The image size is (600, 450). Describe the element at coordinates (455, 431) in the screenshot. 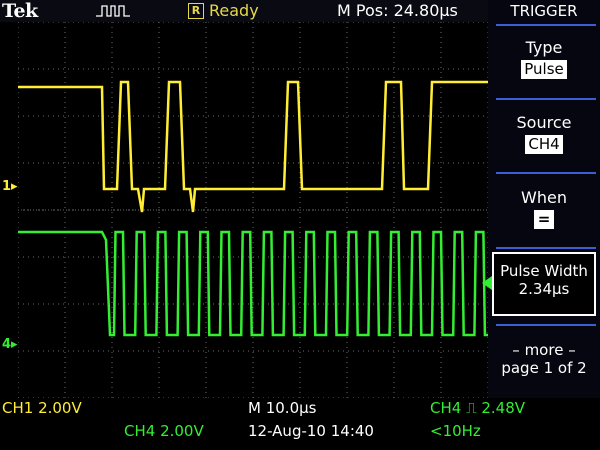

I see `trigger-frequency-readout: <10Hz` at that location.